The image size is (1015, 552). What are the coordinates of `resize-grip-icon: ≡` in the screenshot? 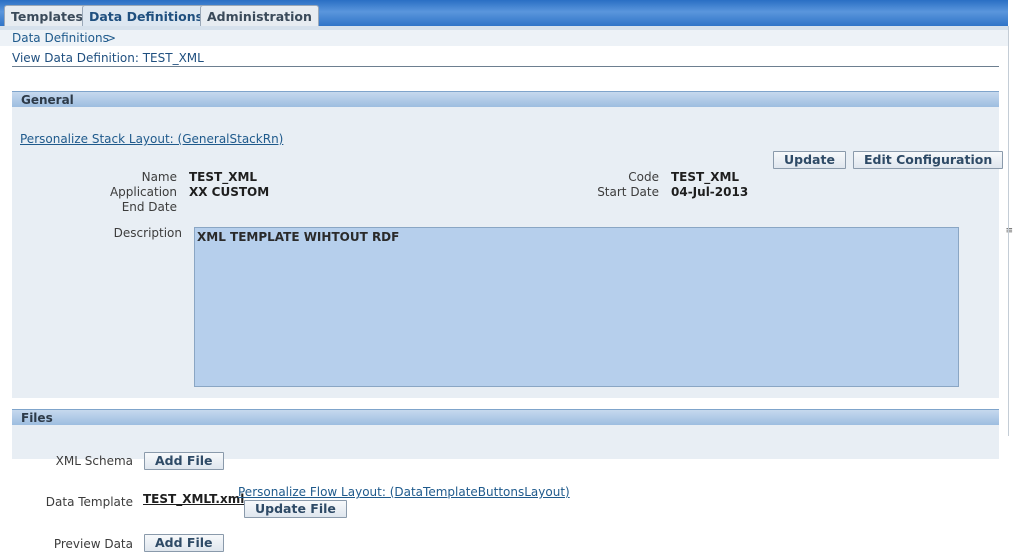 It's located at (1009, 231).